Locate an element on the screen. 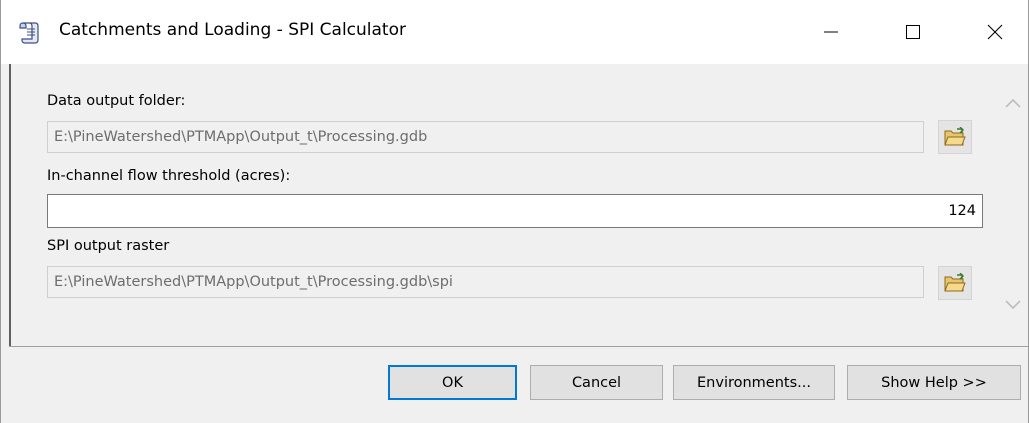  data-output-folder-label: Data output folder: is located at coordinates (116, 101).